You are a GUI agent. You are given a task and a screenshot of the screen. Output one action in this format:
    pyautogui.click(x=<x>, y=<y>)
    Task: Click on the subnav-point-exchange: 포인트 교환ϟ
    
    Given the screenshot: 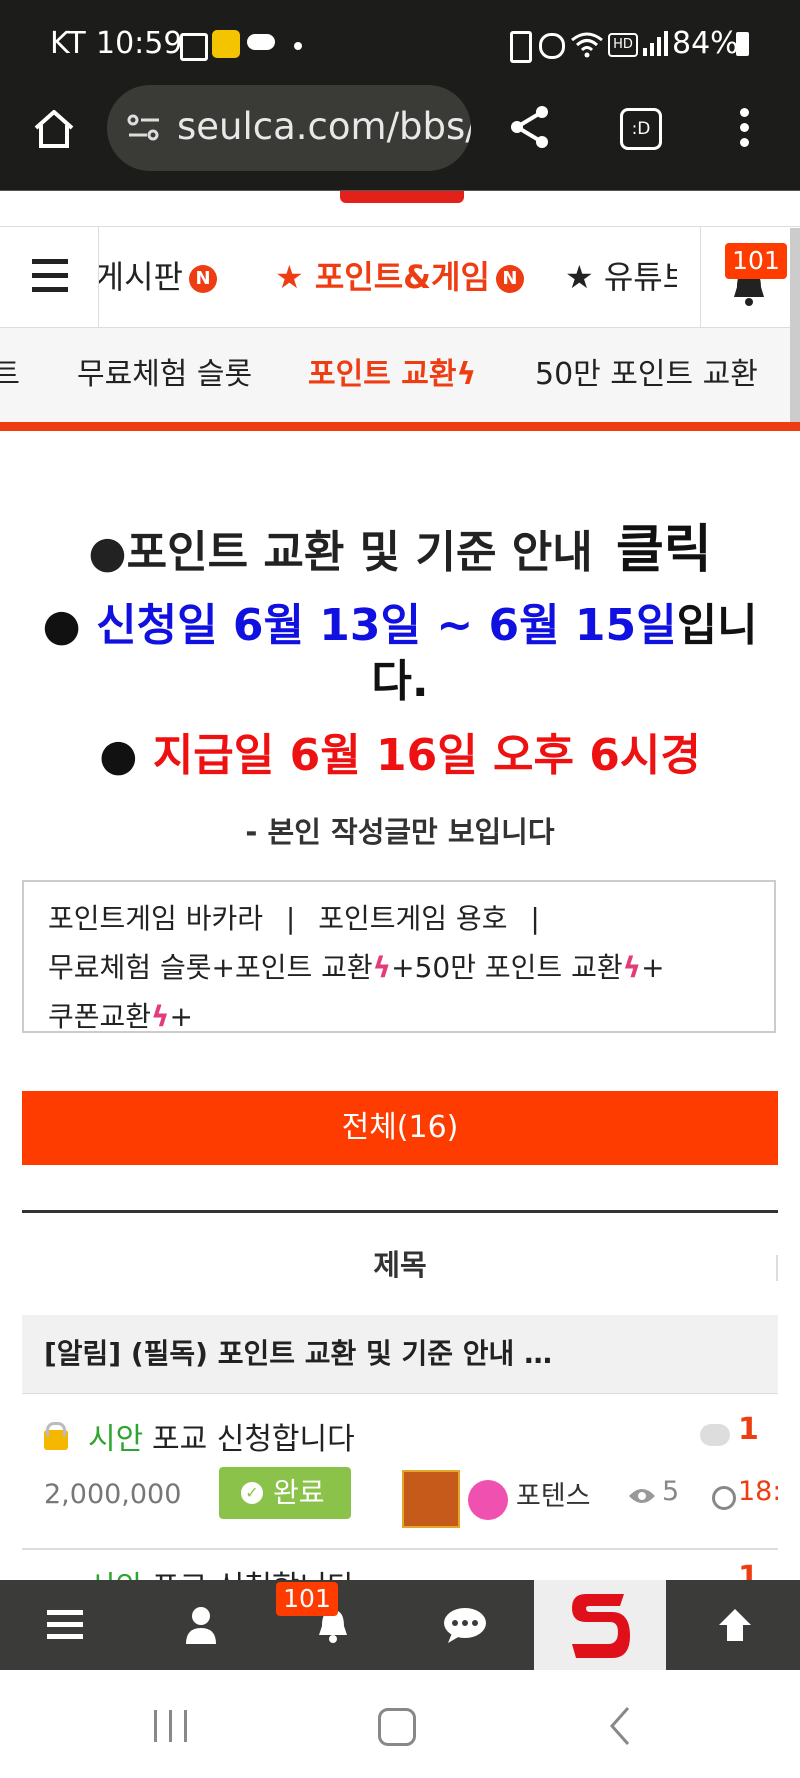 What is the action you would take?
    pyautogui.click(x=392, y=375)
    